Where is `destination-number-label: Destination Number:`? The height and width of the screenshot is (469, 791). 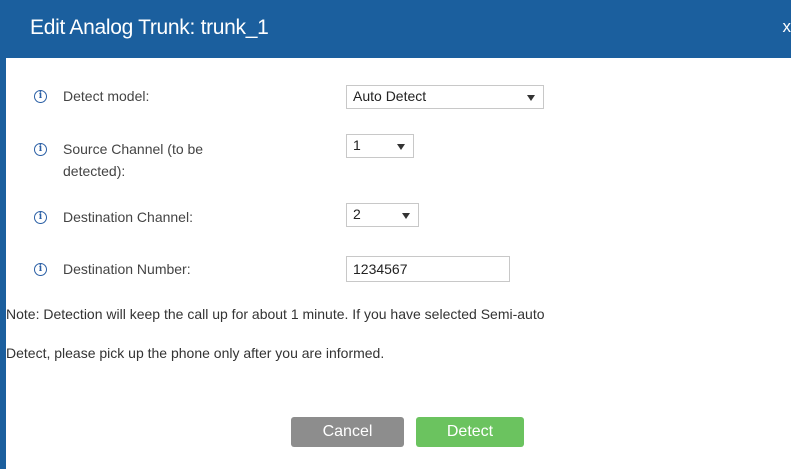 destination-number-label: Destination Number: is located at coordinates (127, 269).